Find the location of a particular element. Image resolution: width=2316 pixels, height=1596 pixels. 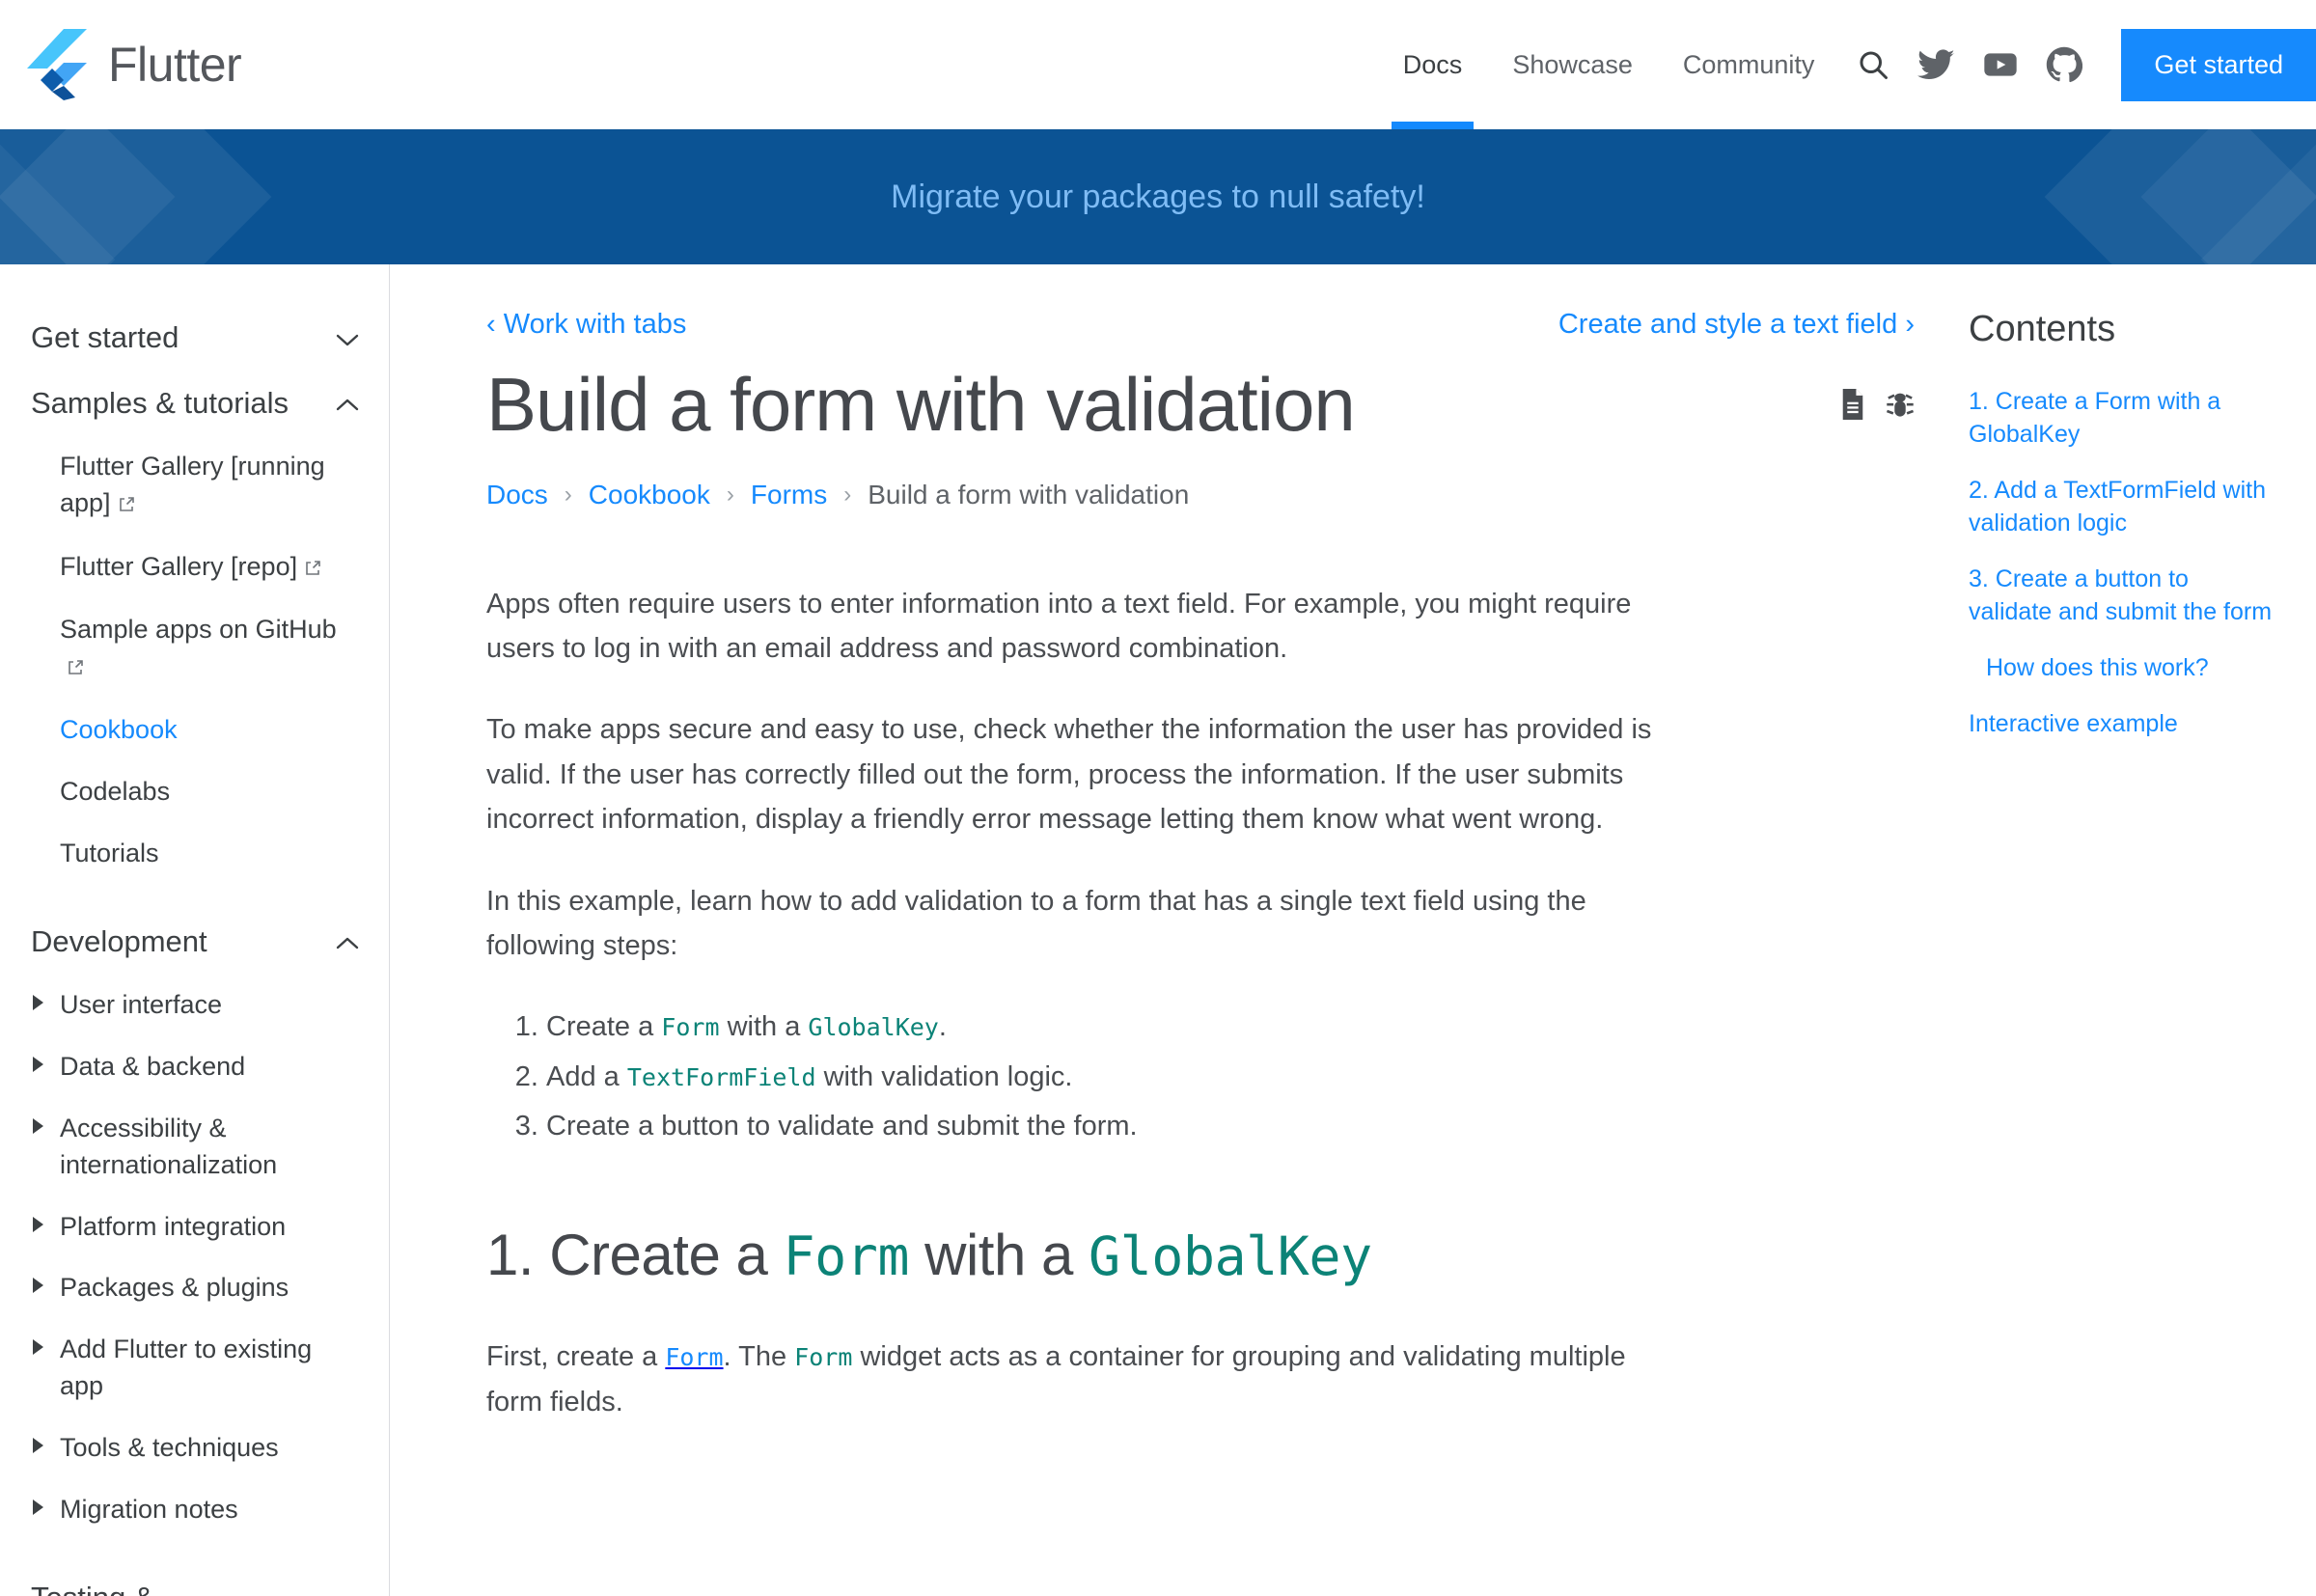

sidebar-item-label: Flutter Gallery [running app] is located at coordinates (192, 485).